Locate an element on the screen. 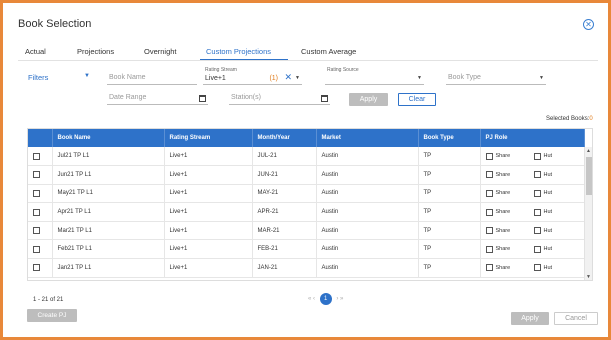  calendar-icon is located at coordinates (202, 98).